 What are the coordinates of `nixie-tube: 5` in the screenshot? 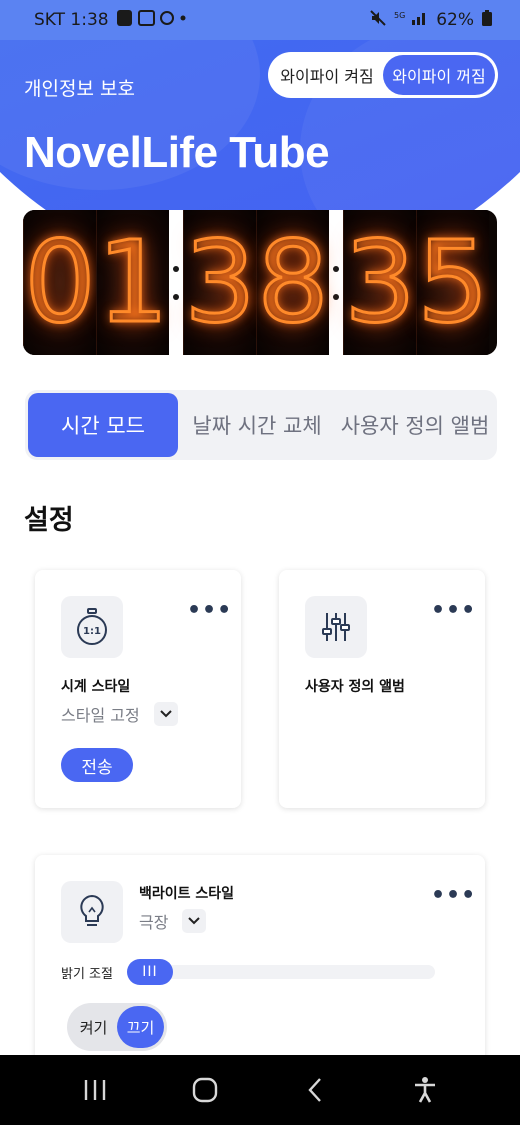 It's located at (453, 282).